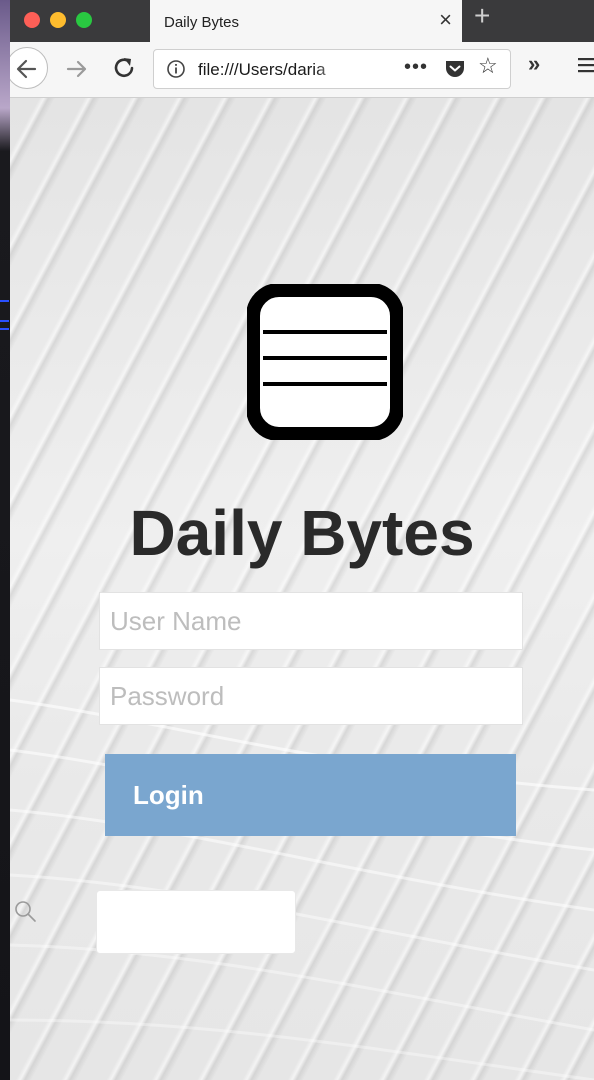 The width and height of the screenshot is (594, 1080). What do you see at coordinates (311, 621) in the screenshot?
I see `username-input` at bounding box center [311, 621].